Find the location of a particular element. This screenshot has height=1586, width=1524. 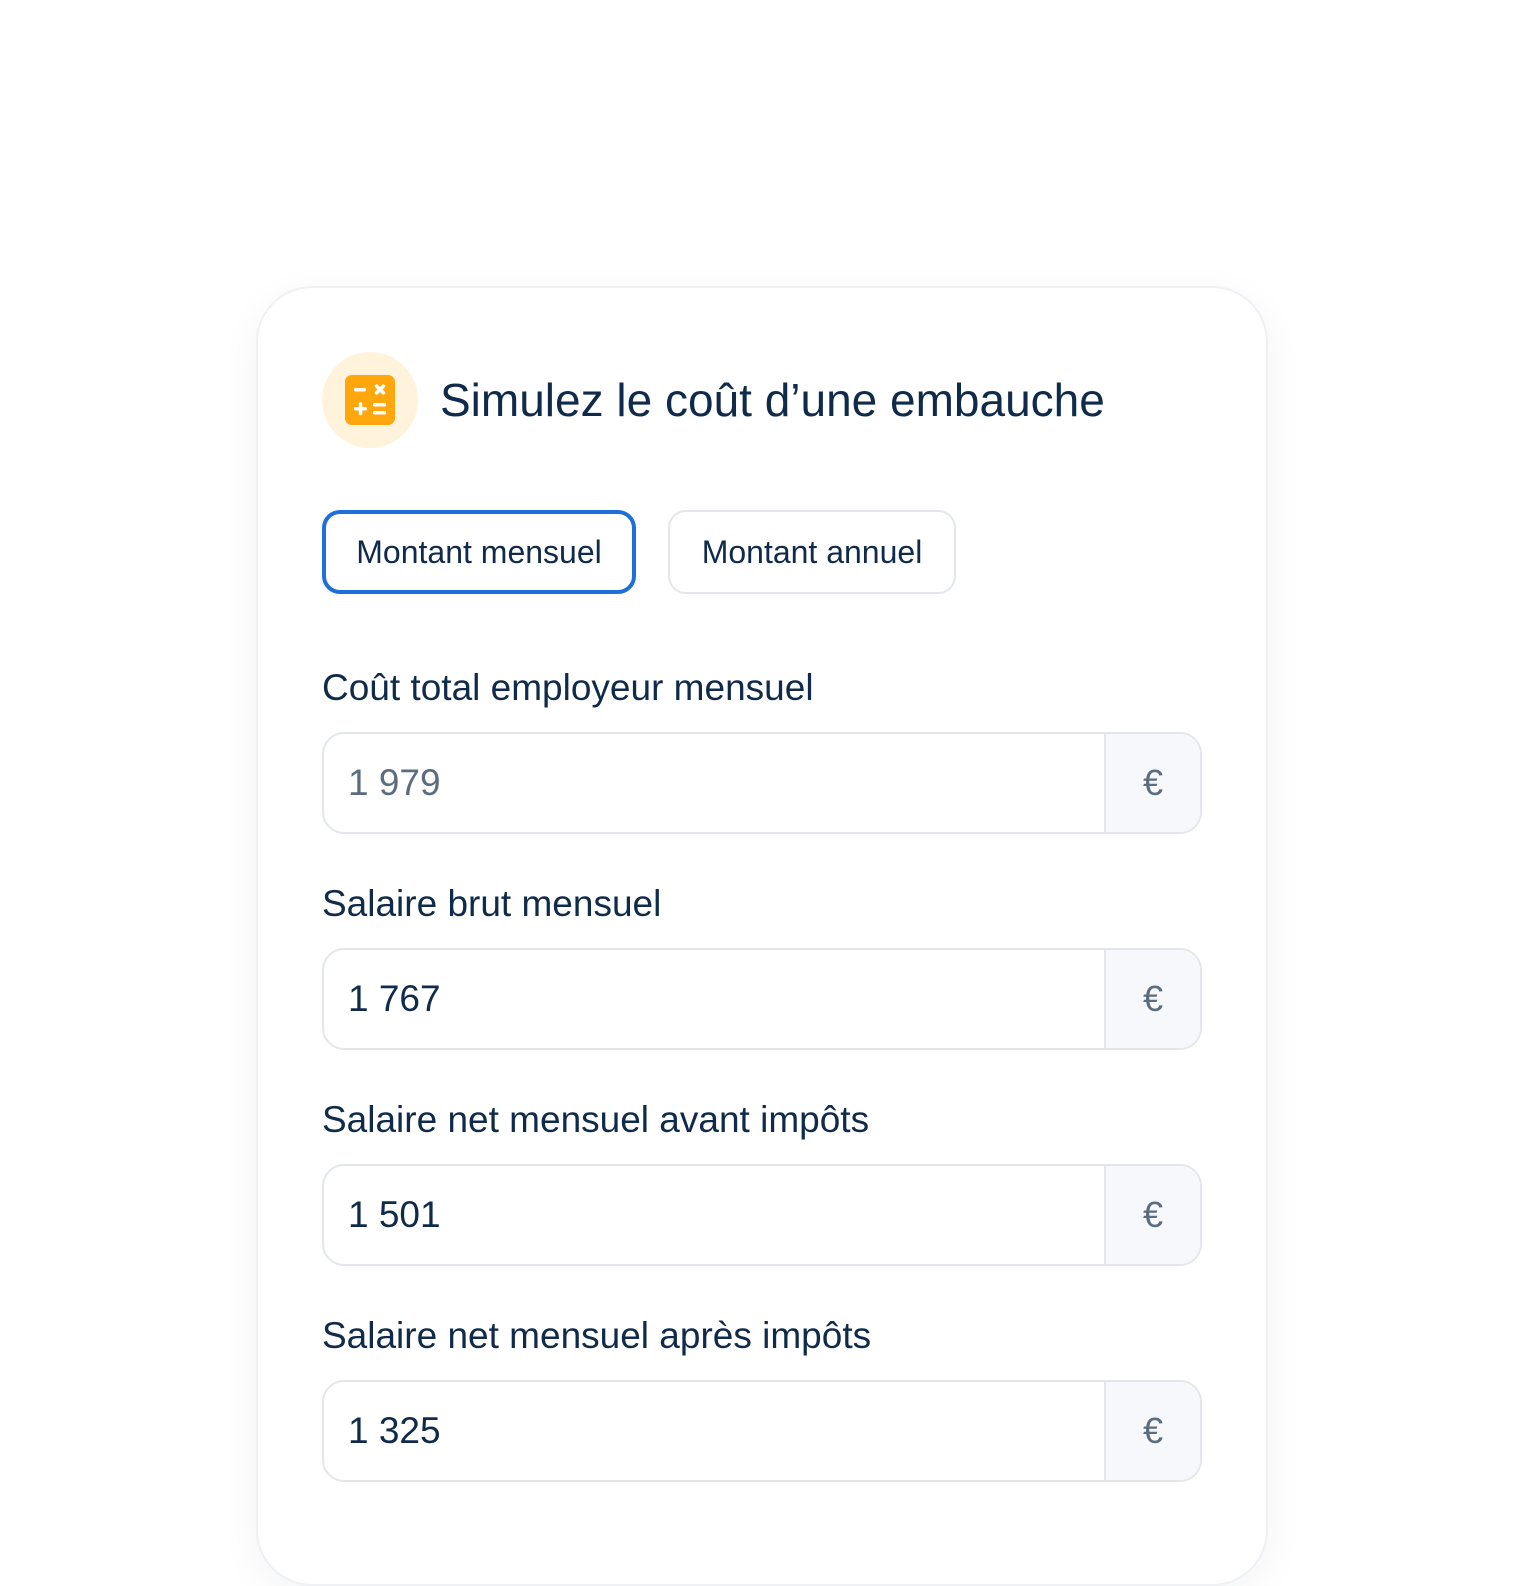

net-before-tax-field: Salaire net mensuel avant impôts 1 501 € is located at coordinates (762, 1182).